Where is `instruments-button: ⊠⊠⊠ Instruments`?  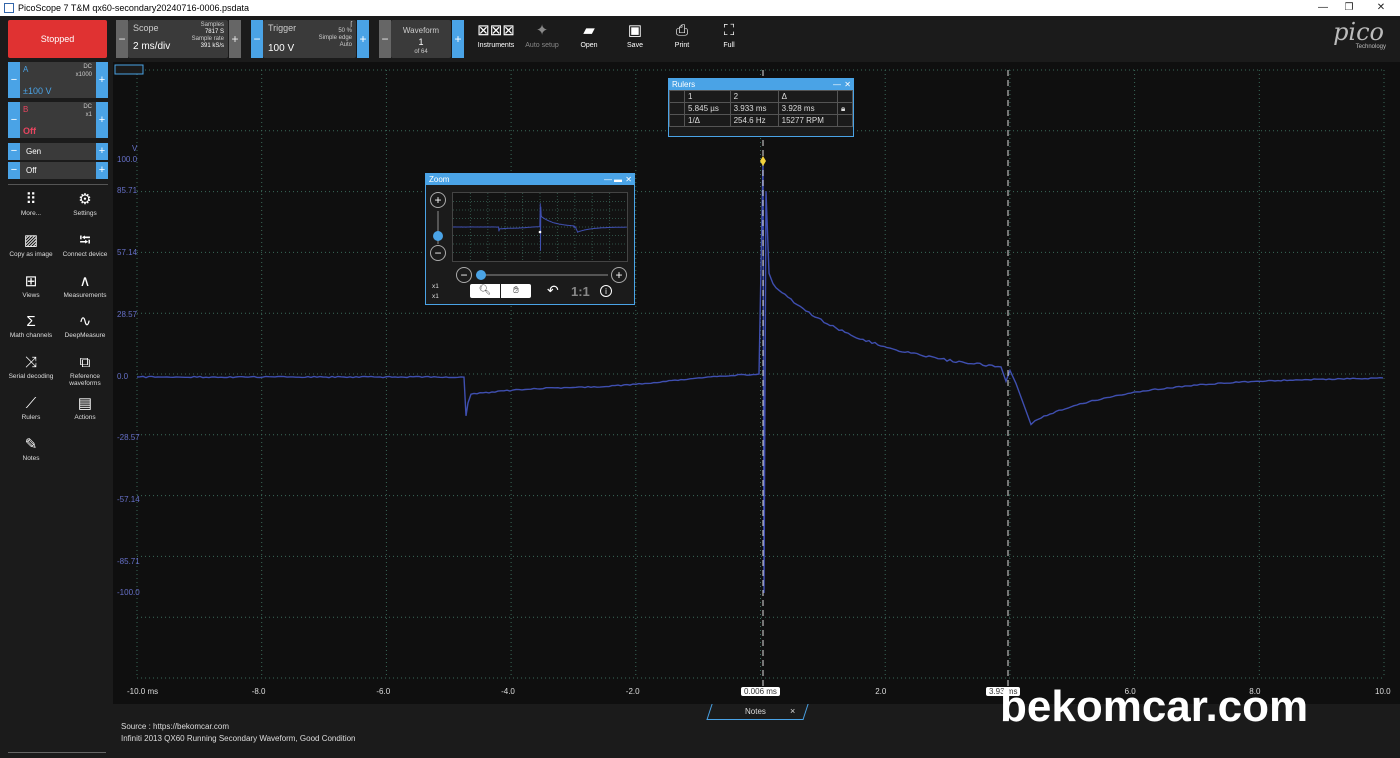
instruments-button: ⊠⊠⊠ Instruments is located at coordinates (496, 34).